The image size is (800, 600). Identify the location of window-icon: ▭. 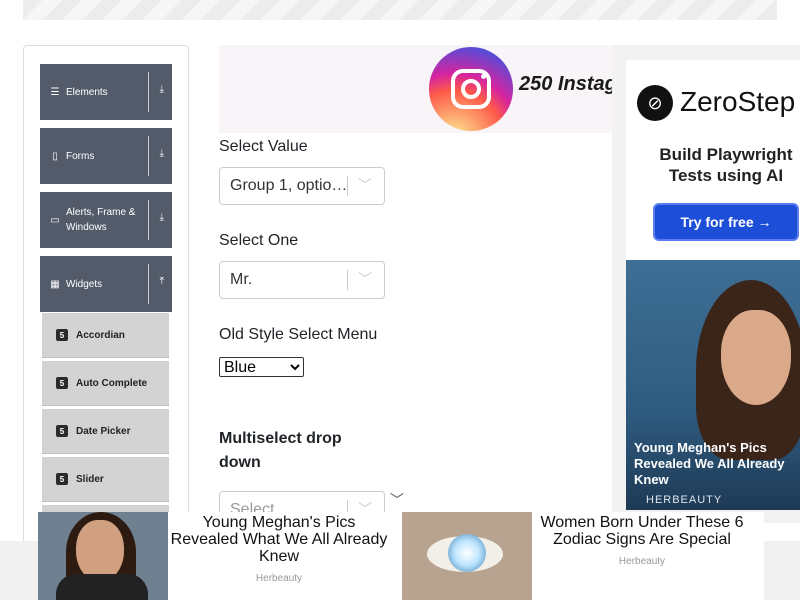
(55, 220).